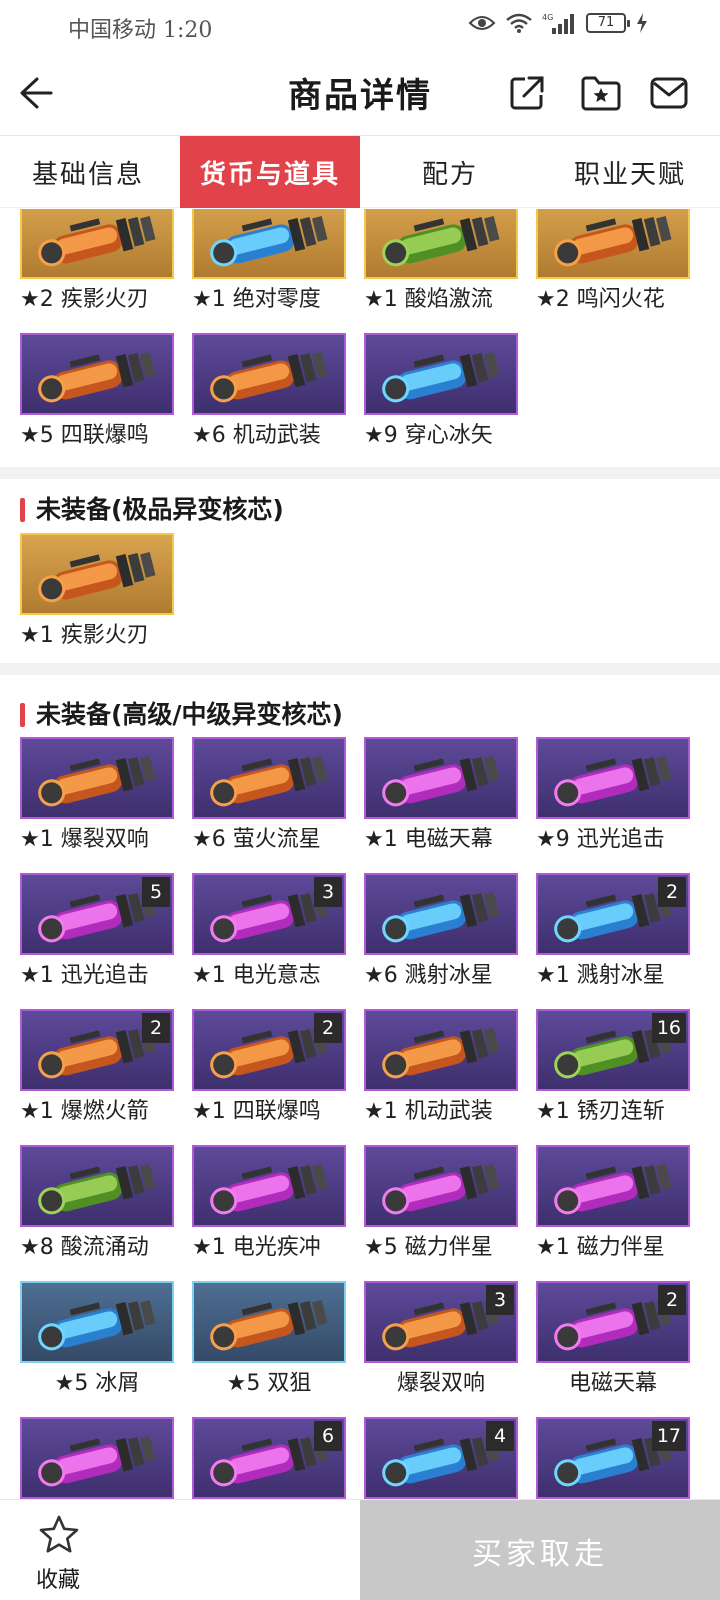 The width and height of the screenshot is (720, 1600). I want to click on core-label: ★2 疾影火刃, so click(84, 299).